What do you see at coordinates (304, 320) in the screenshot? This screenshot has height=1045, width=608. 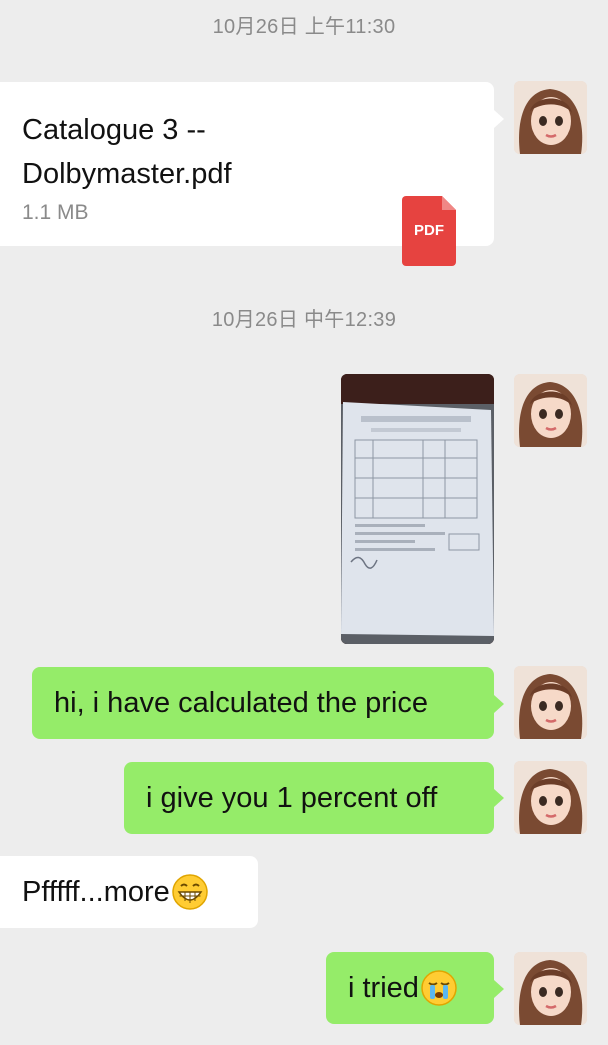 I see `timestamp: 10月26日 中午12:39` at bounding box center [304, 320].